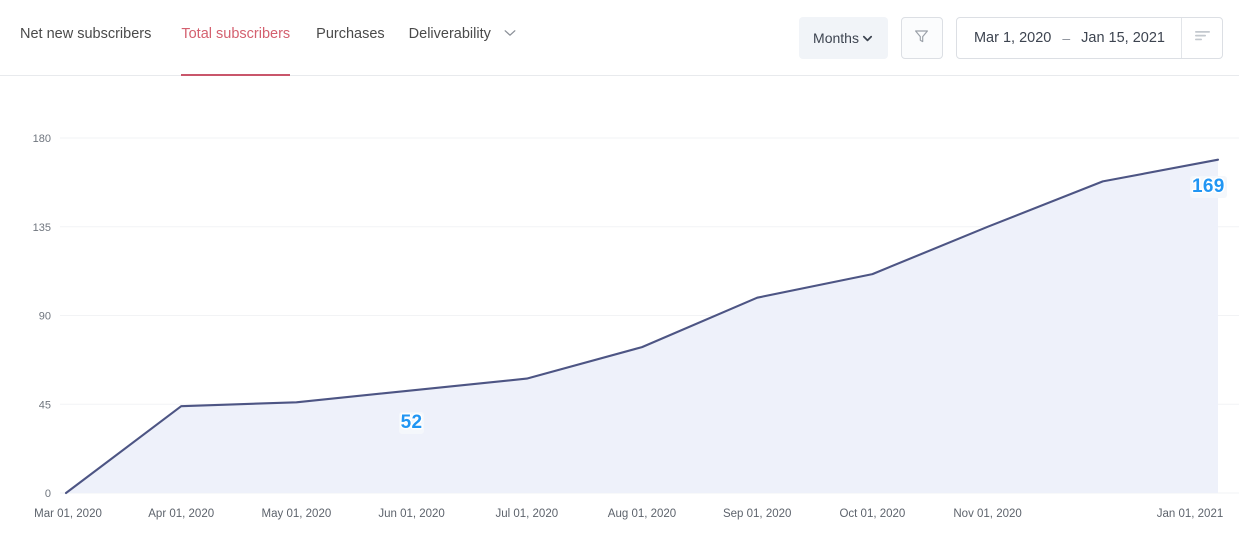  I want to click on y-axis-tick-label: 0, so click(48, 494).